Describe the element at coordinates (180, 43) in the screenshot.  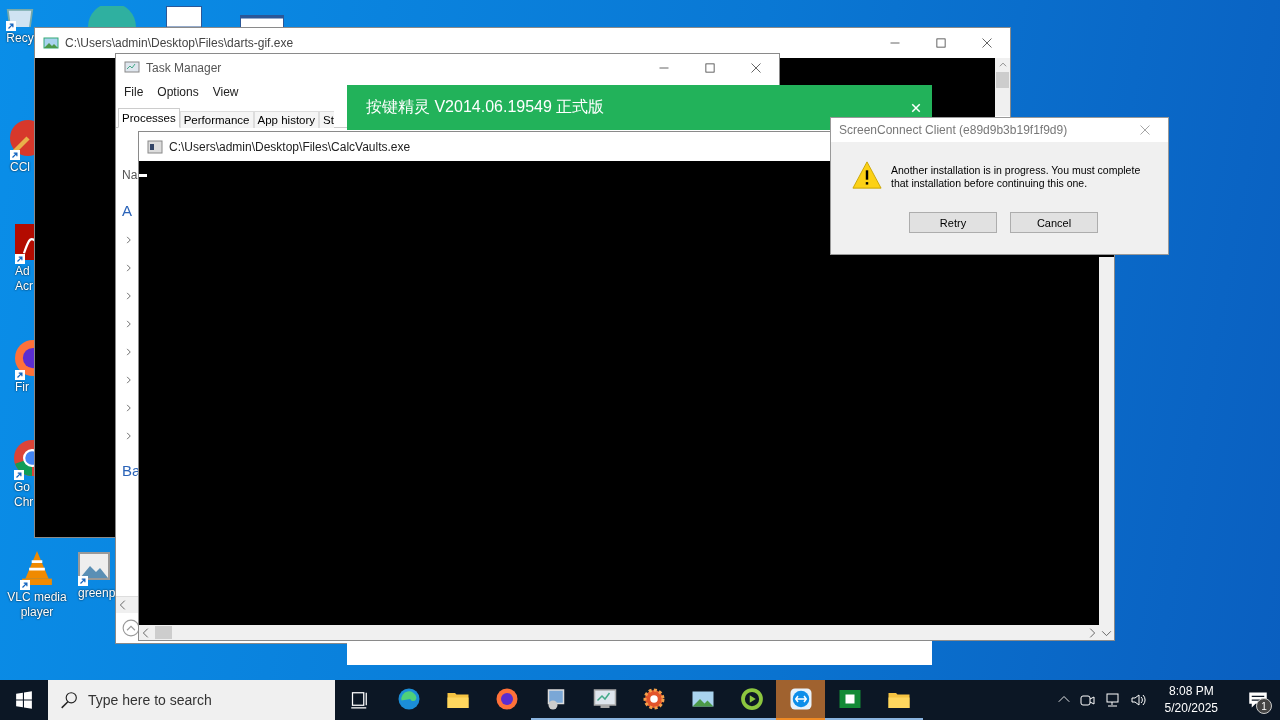
I see `window-title: C:\Users\admin\Desktop\Files\darts-gif.exe` at that location.